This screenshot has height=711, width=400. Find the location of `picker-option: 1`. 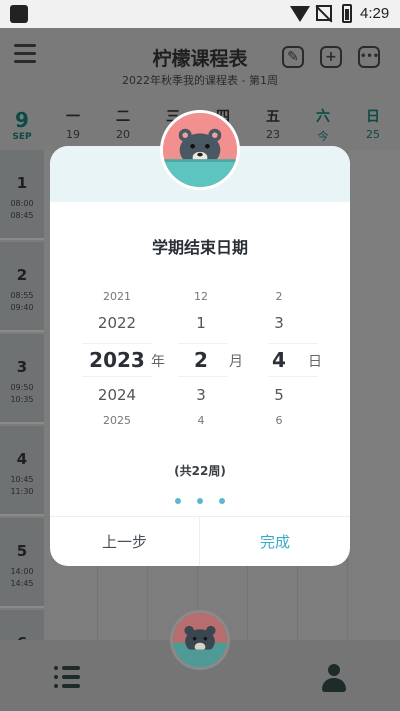

picker-option: 1 is located at coordinates (201, 323).